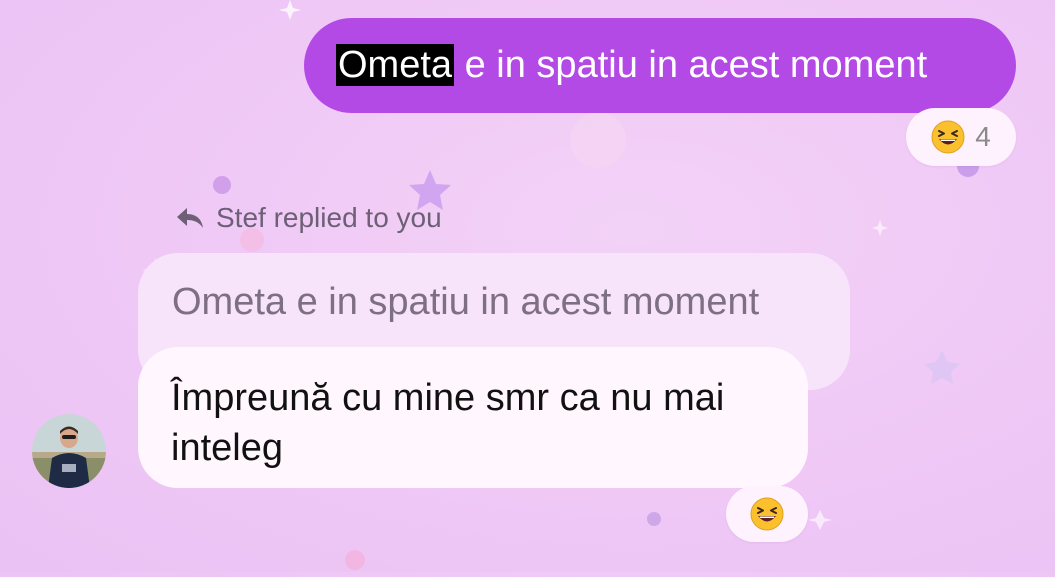 The height and width of the screenshot is (577, 1055). I want to click on reply-label-text: Stef replied to you, so click(329, 217).